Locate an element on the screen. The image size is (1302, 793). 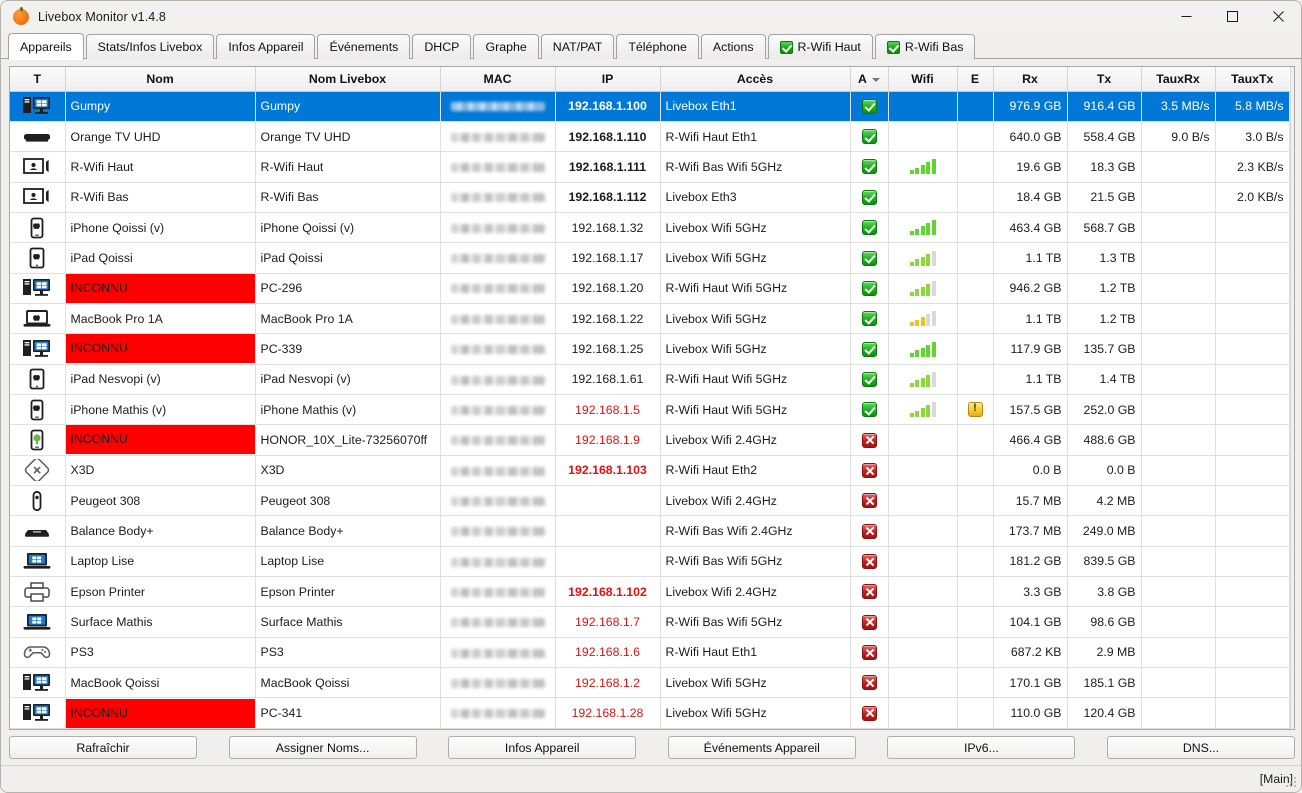
cell-name: Peugeot 308 is located at coordinates (160, 501).